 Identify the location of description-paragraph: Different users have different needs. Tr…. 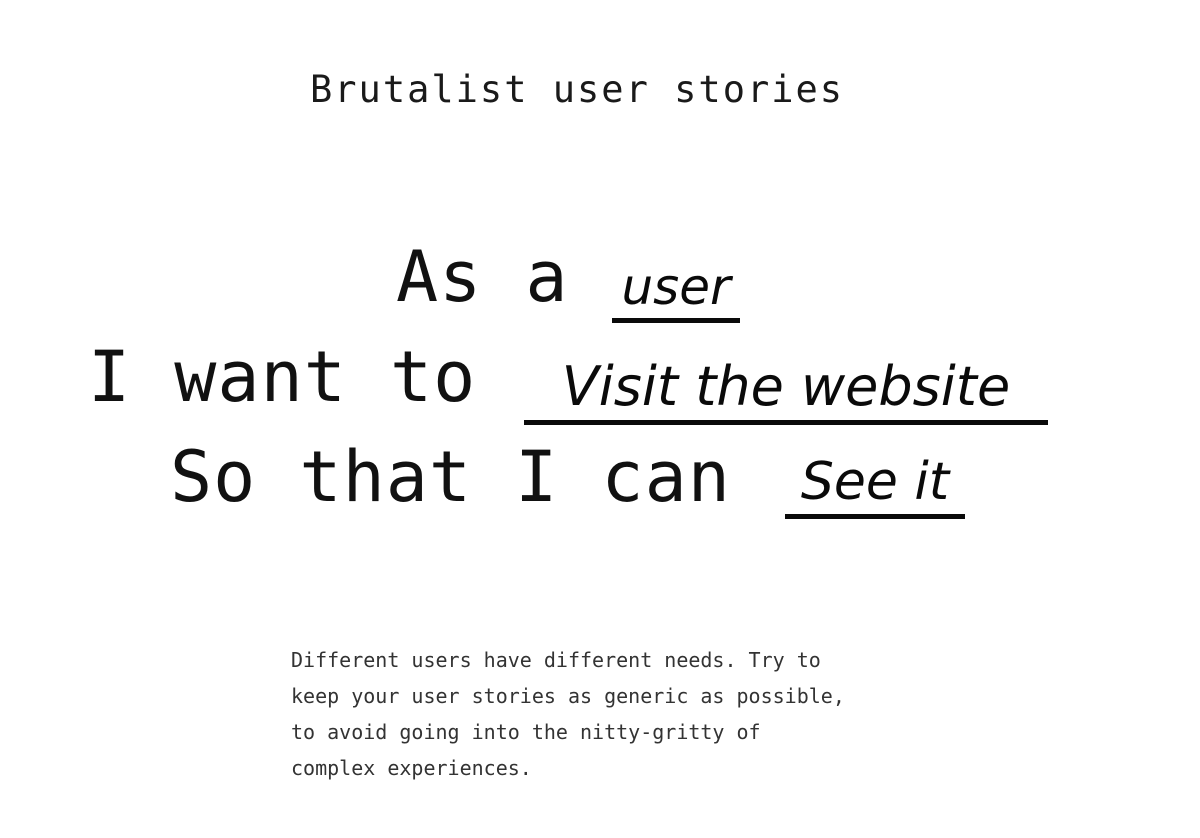
(568, 714).